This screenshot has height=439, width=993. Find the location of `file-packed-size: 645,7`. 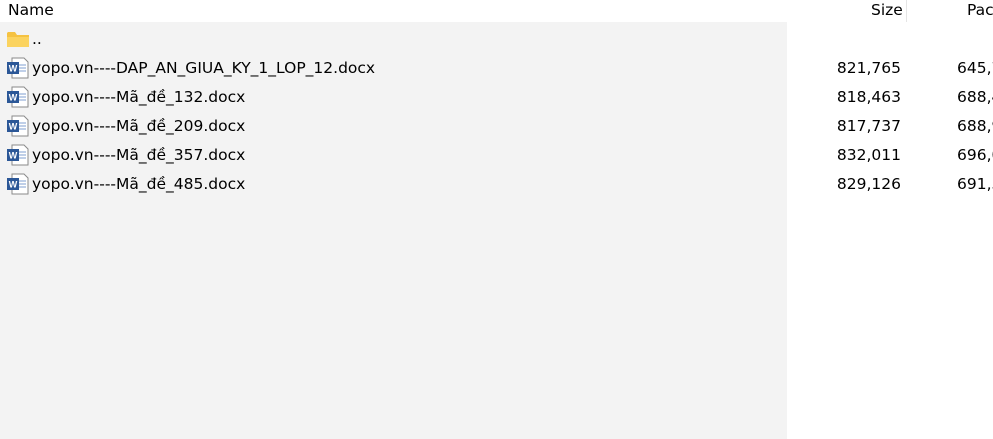

file-packed-size: 645,7 is located at coordinates (975, 68).